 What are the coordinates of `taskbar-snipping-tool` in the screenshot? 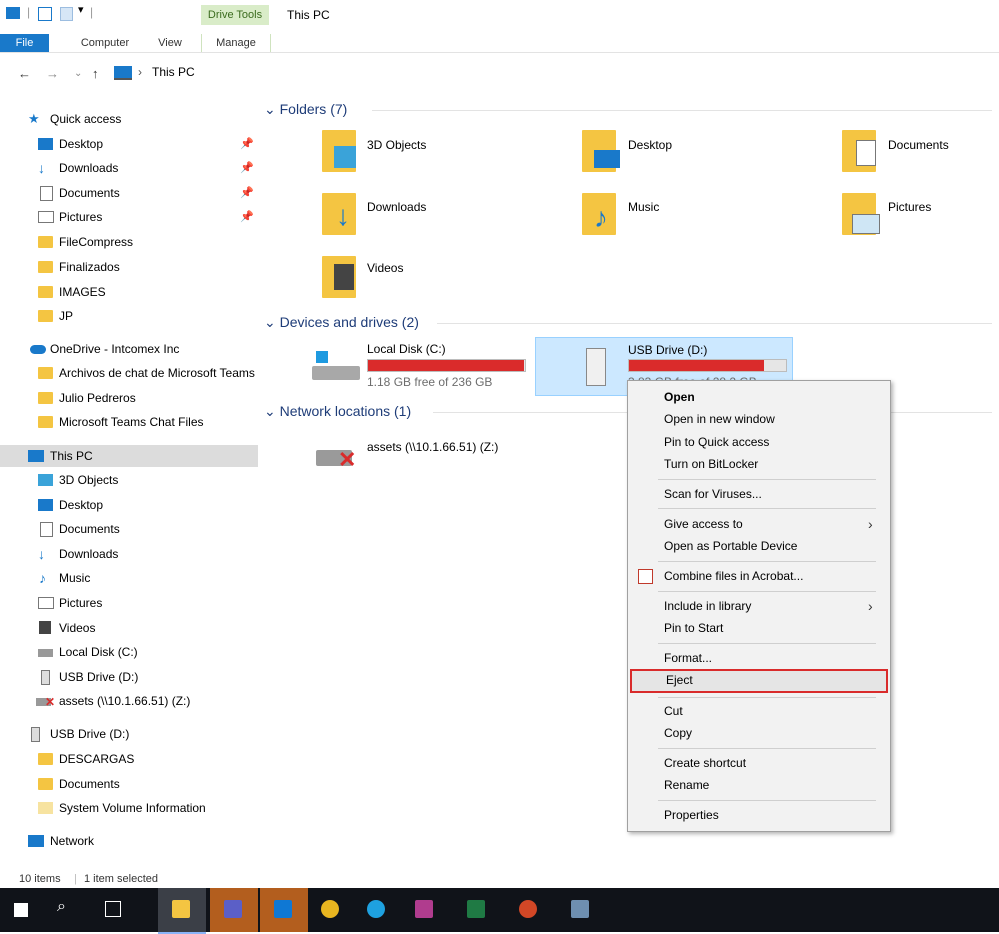 It's located at (424, 910).